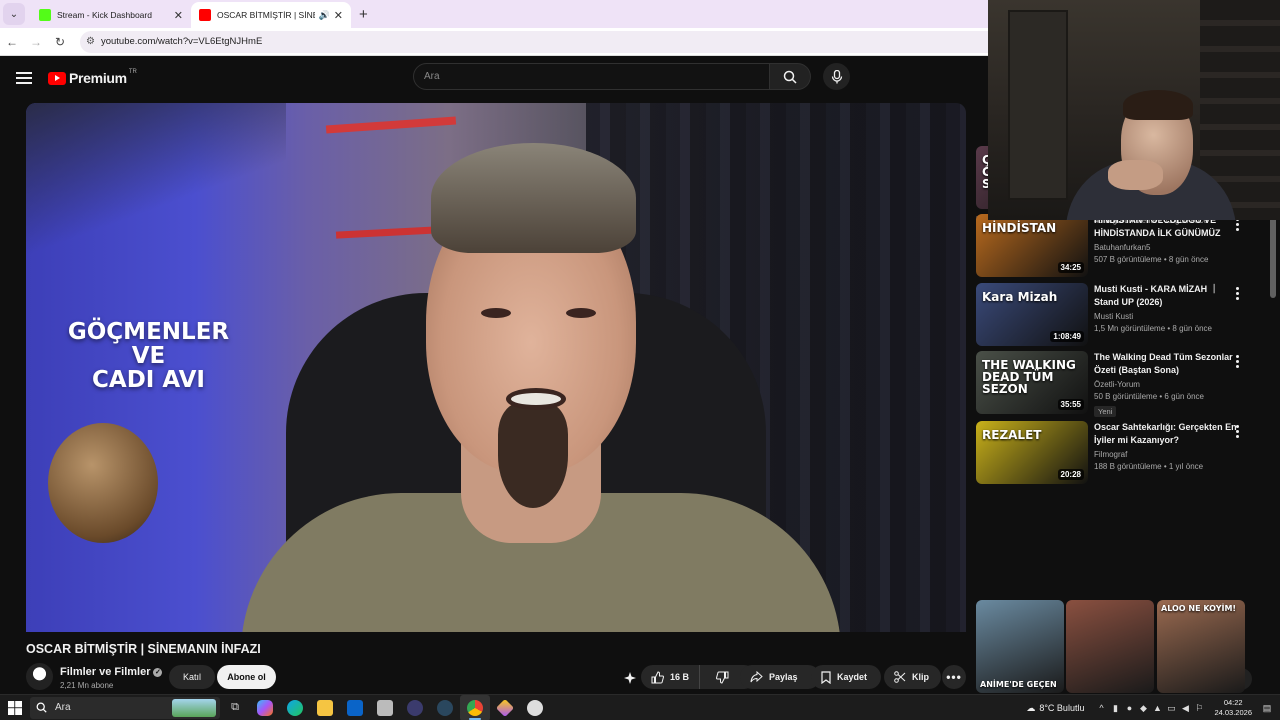 The image size is (1280, 720). Describe the element at coordinates (900, 677) in the screenshot. I see `scissors-icon` at that location.